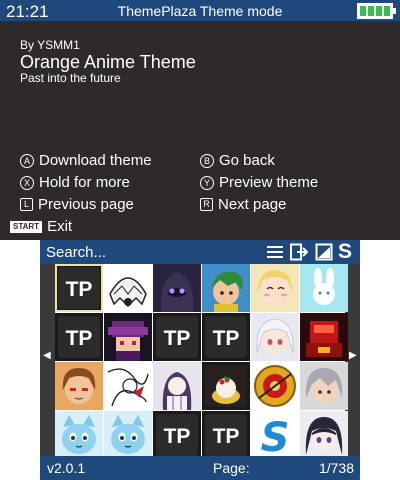  What do you see at coordinates (66, 468) in the screenshot?
I see `app-version: v2.0.1` at bounding box center [66, 468].